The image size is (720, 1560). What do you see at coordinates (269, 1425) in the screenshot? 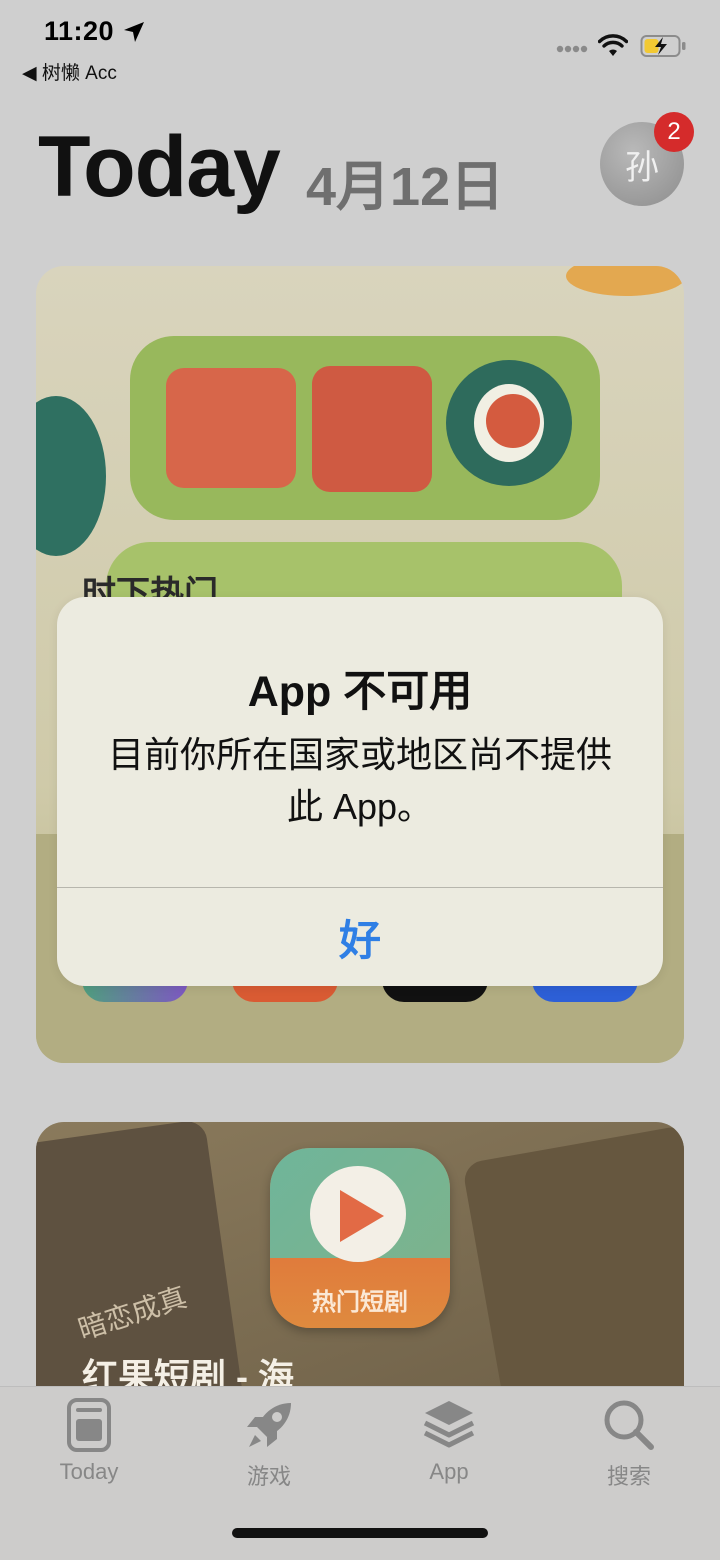
I see `rocket-icon` at bounding box center [269, 1425].